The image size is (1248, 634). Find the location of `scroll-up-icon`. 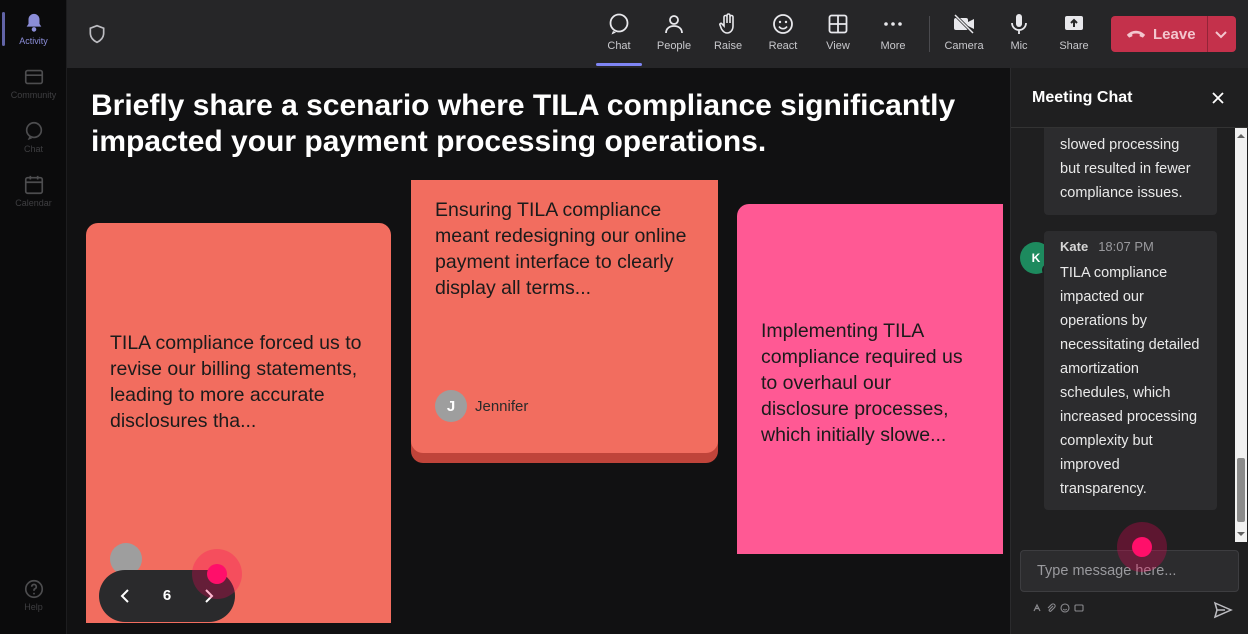

scroll-up-icon is located at coordinates (1241, 136).